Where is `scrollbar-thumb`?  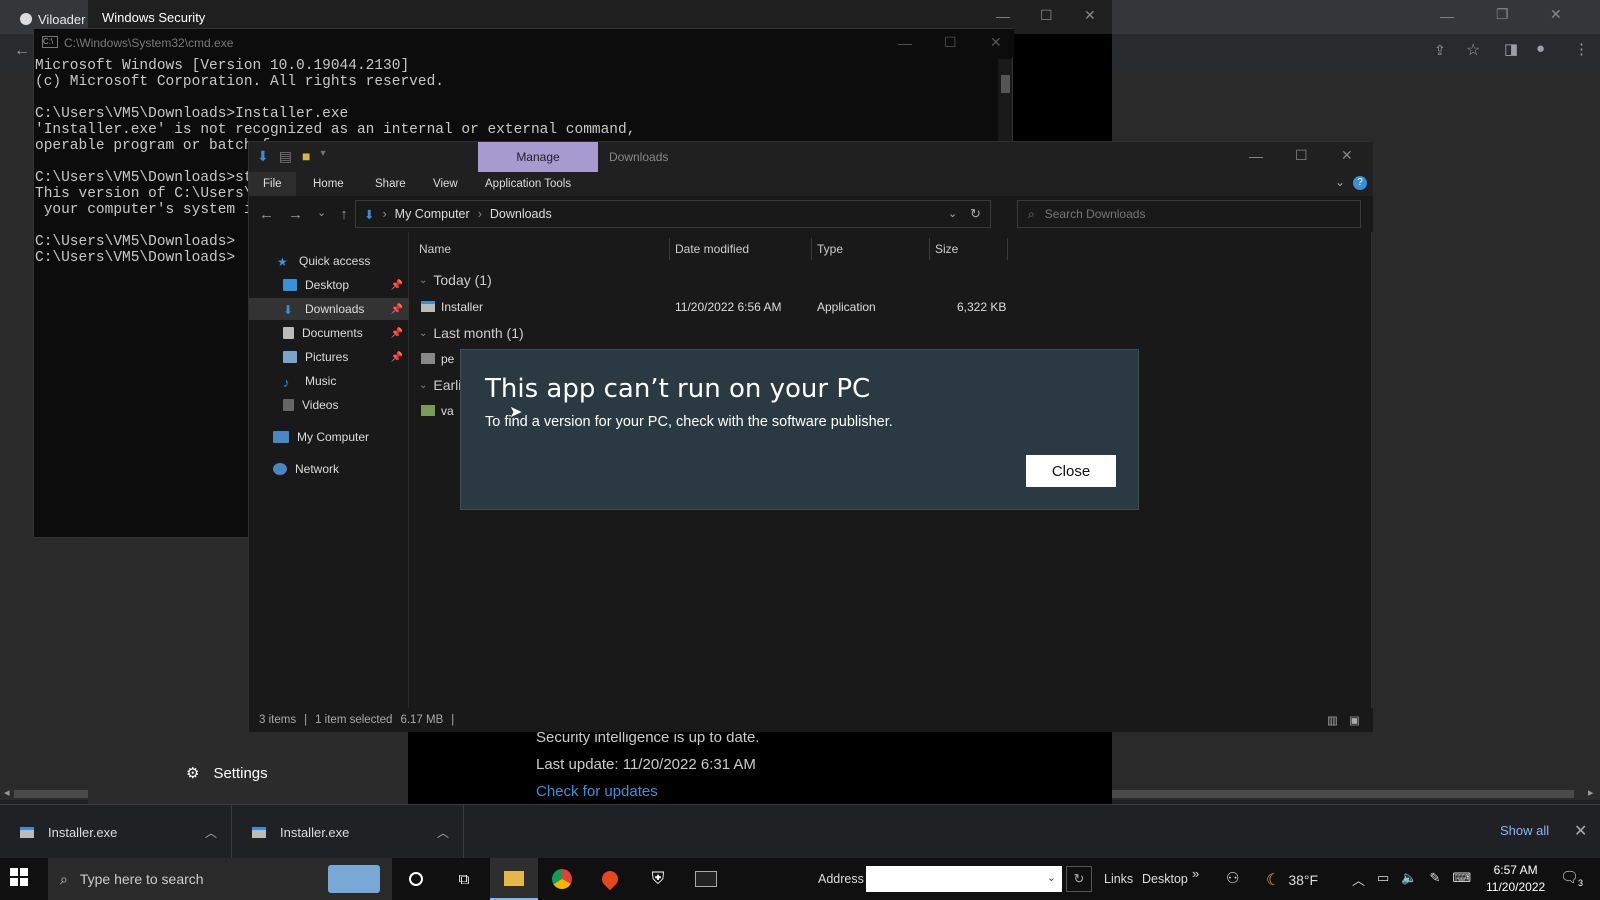
scrollbar-thumb is located at coordinates (1005, 84).